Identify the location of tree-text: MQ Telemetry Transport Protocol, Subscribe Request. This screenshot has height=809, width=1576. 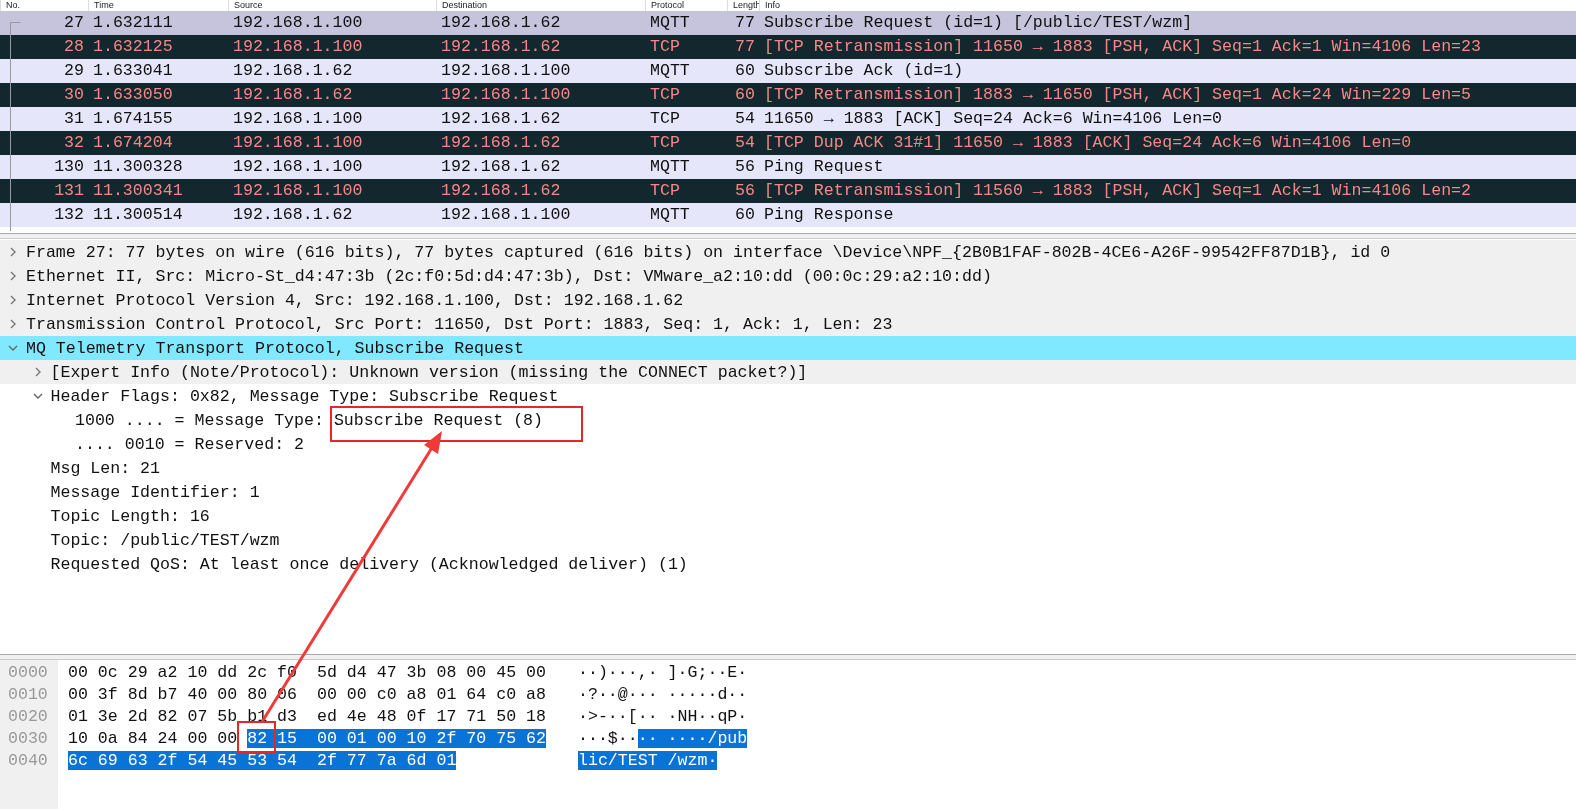
(275, 348).